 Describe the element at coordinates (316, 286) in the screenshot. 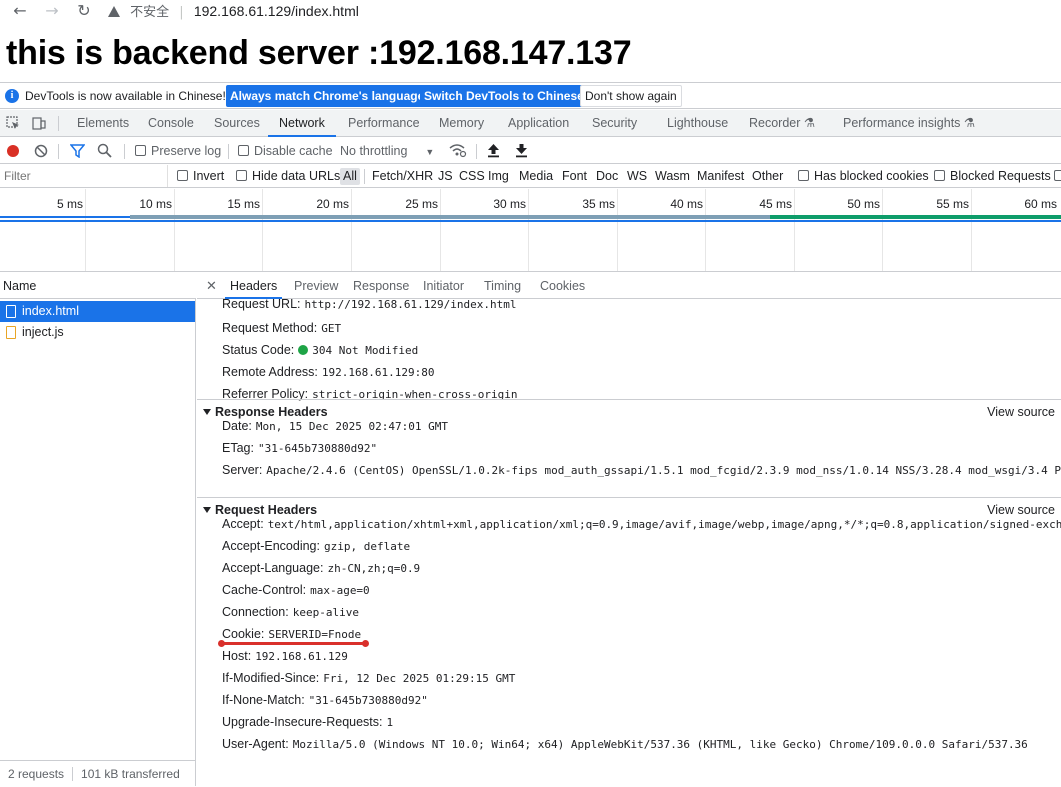

I see `tab-preview: Preview` at that location.